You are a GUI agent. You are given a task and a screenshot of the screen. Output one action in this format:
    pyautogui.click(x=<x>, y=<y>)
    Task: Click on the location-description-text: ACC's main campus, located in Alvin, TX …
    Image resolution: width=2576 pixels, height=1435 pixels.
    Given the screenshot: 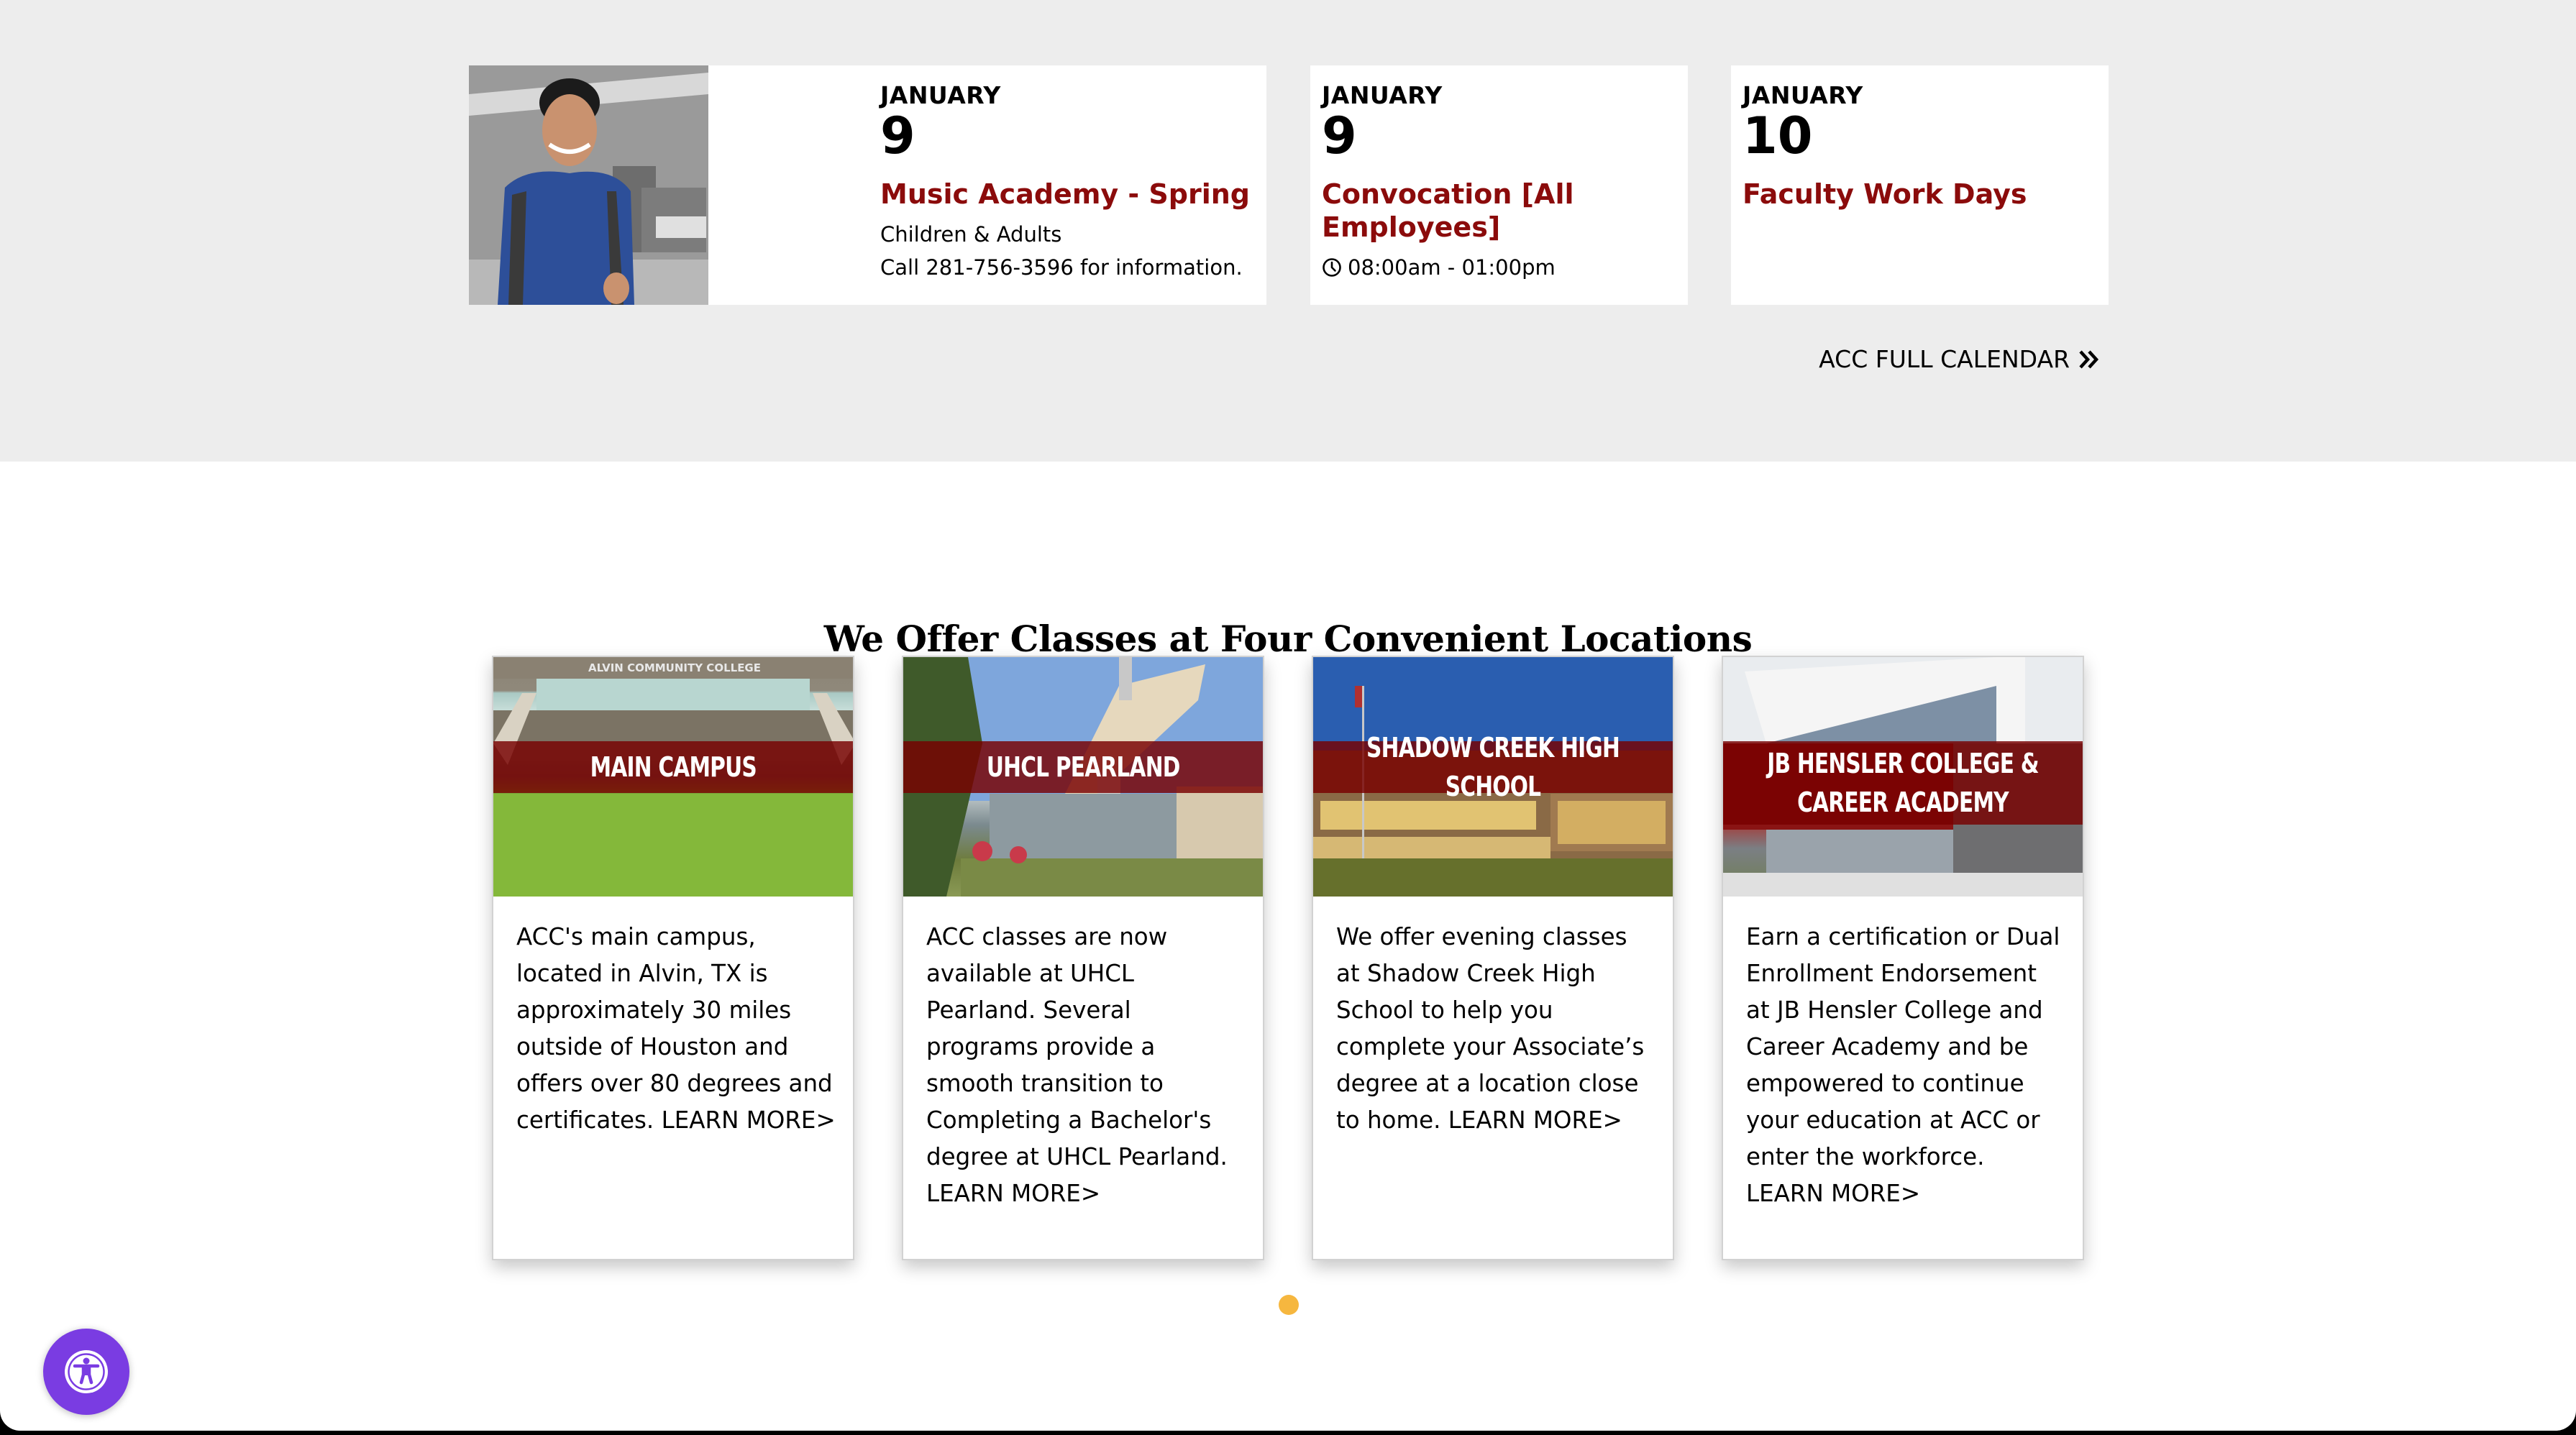 What is the action you would take?
    pyautogui.click(x=674, y=1028)
    